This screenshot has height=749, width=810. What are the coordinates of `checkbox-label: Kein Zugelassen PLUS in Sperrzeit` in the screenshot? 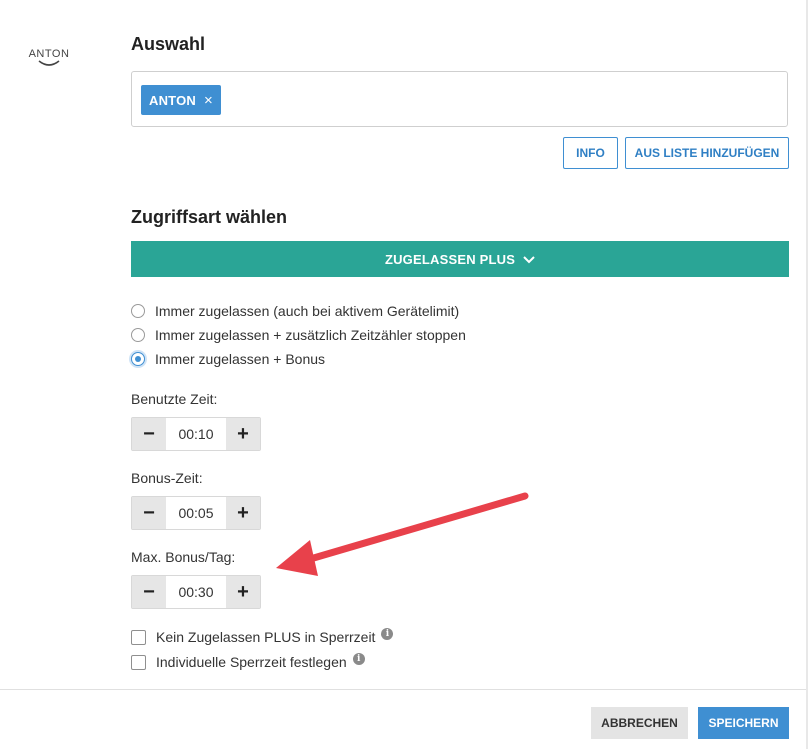 It's located at (266, 637).